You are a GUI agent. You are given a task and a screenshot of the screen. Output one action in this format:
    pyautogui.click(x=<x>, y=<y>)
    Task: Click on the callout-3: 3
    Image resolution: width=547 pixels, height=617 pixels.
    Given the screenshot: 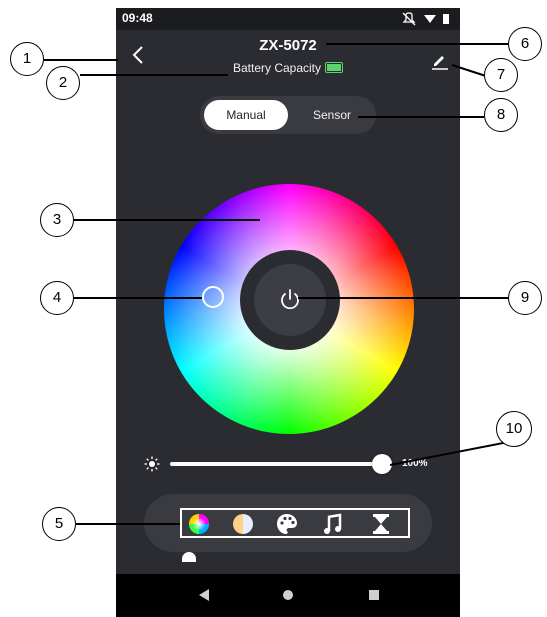 What is the action you would take?
    pyautogui.click(x=57, y=220)
    